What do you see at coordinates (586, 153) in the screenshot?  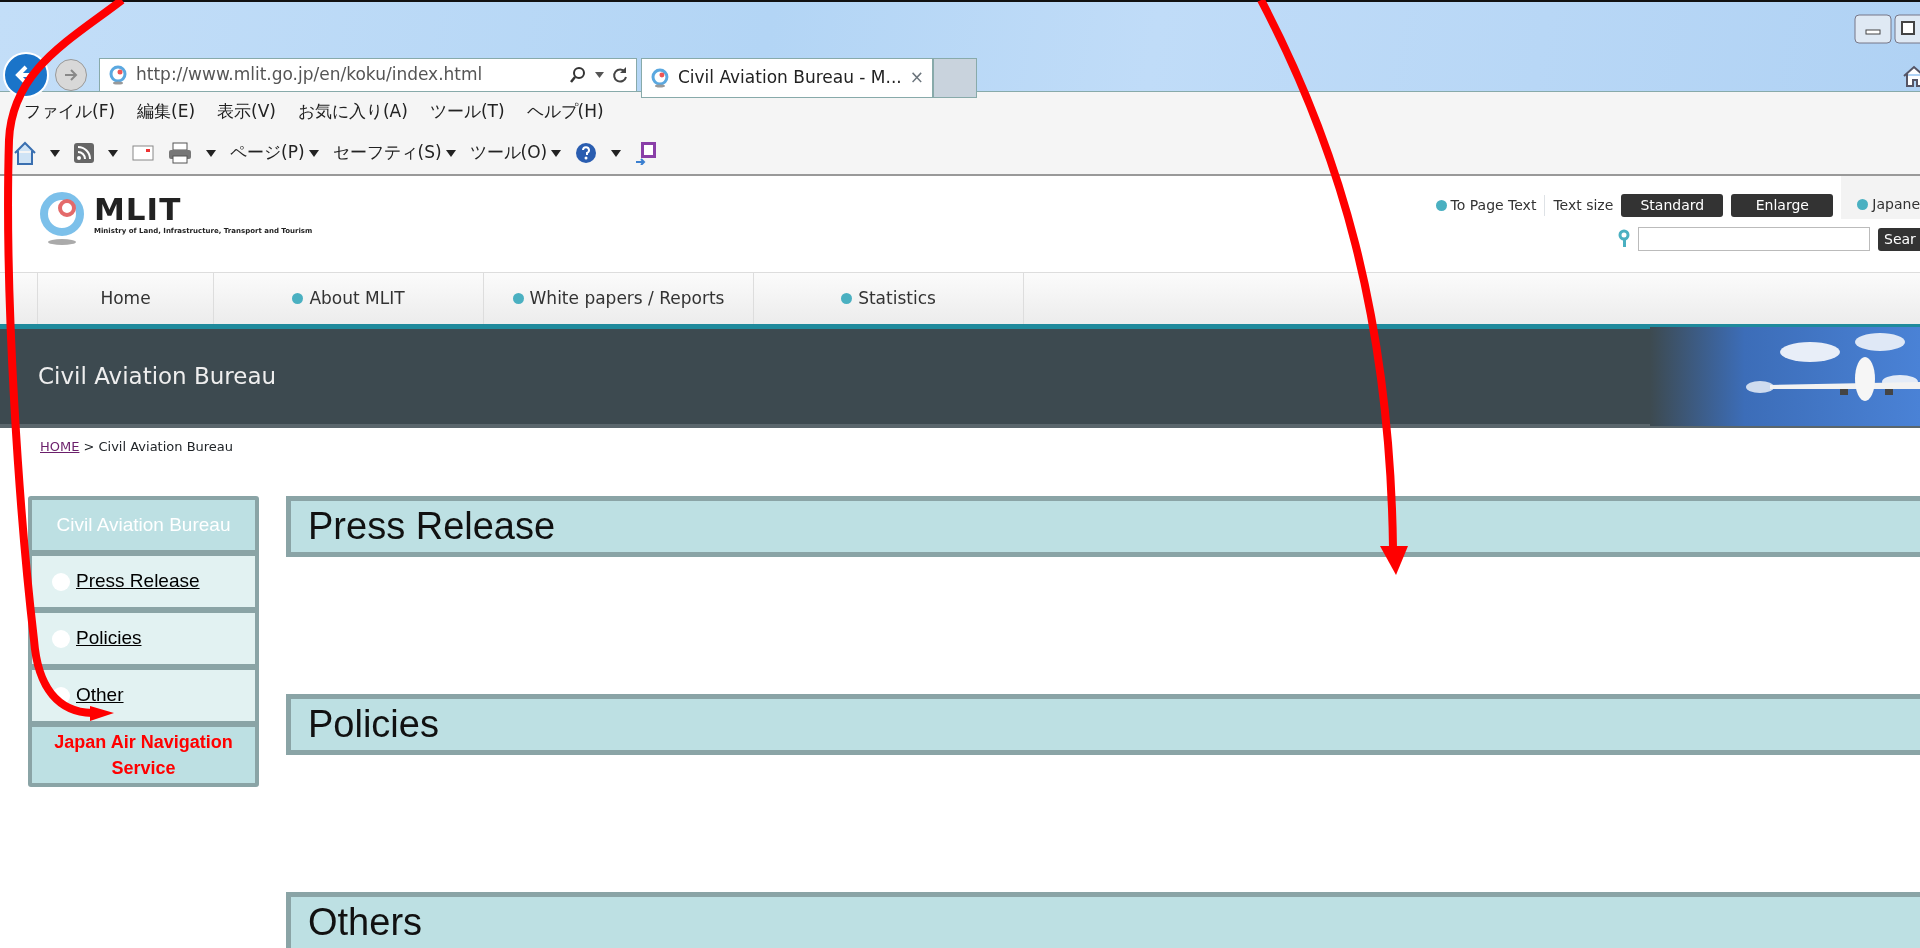 I see `help-icon` at bounding box center [586, 153].